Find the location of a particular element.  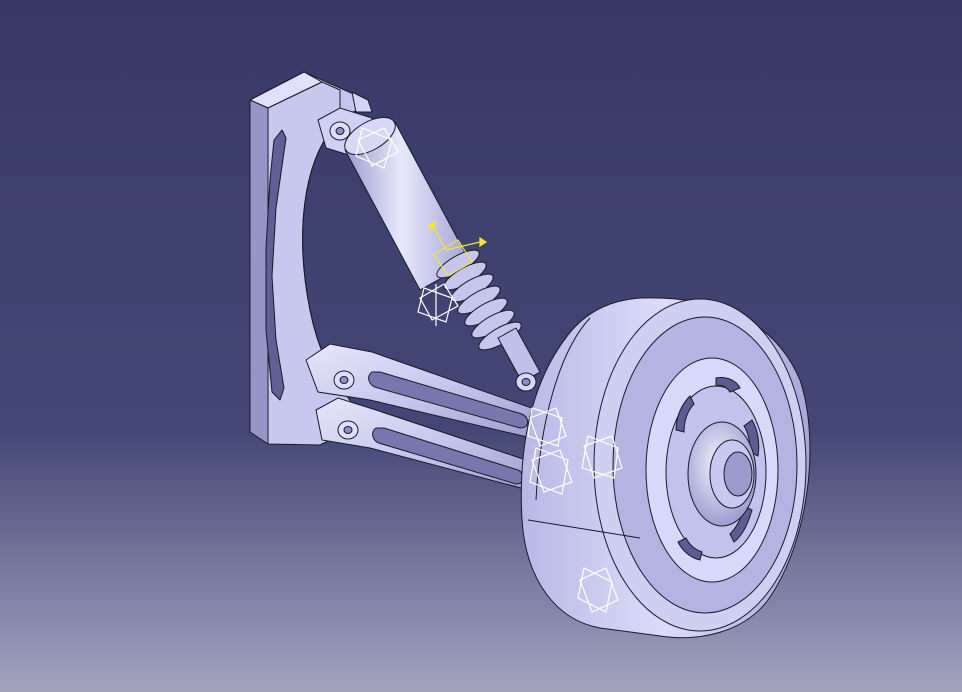

wheel-assembly is located at coordinates (665, 468).